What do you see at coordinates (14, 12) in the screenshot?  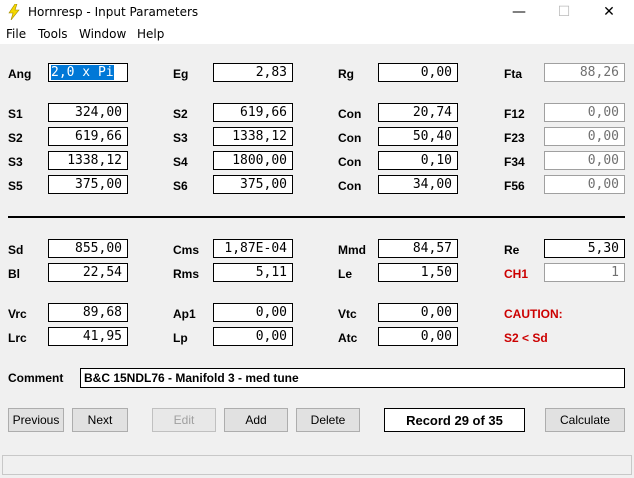 I see `lightning-icon` at bounding box center [14, 12].